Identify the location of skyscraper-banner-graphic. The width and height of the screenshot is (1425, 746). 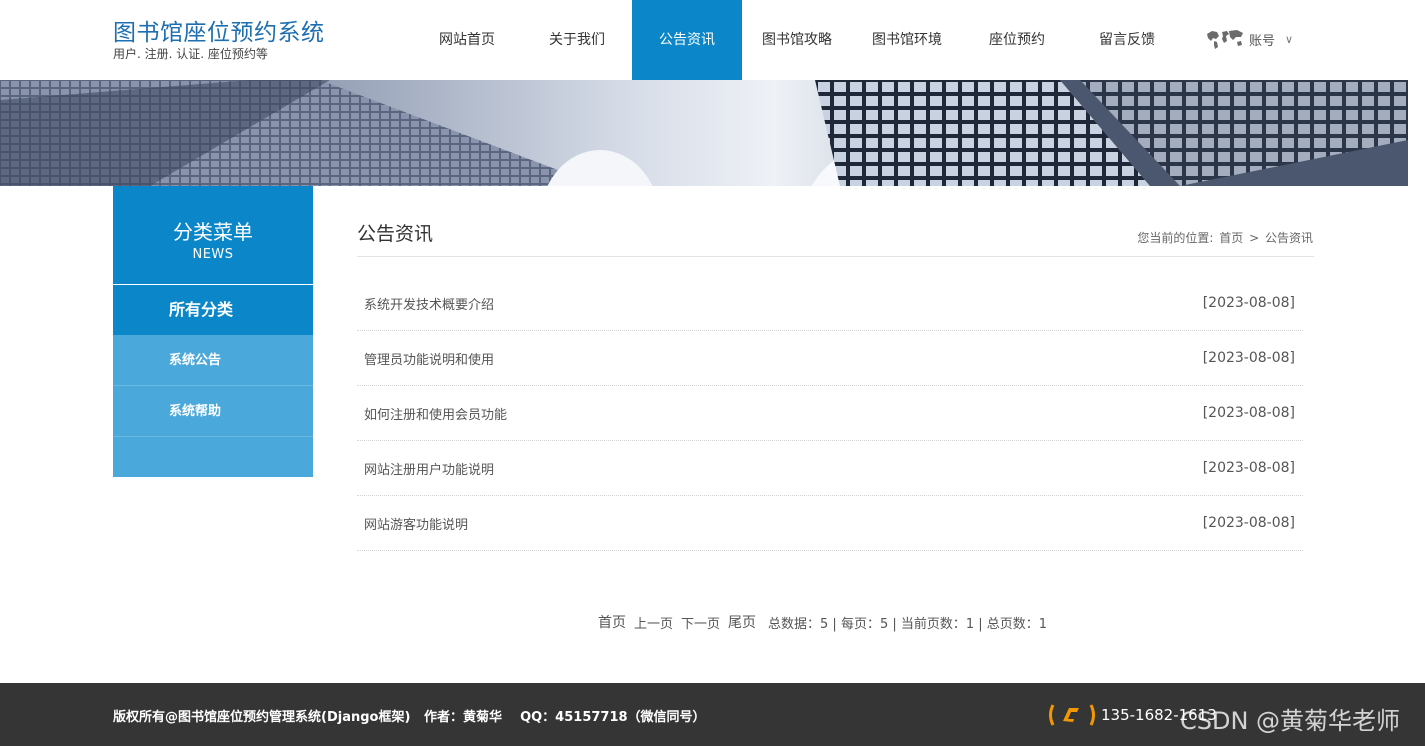
(704, 133).